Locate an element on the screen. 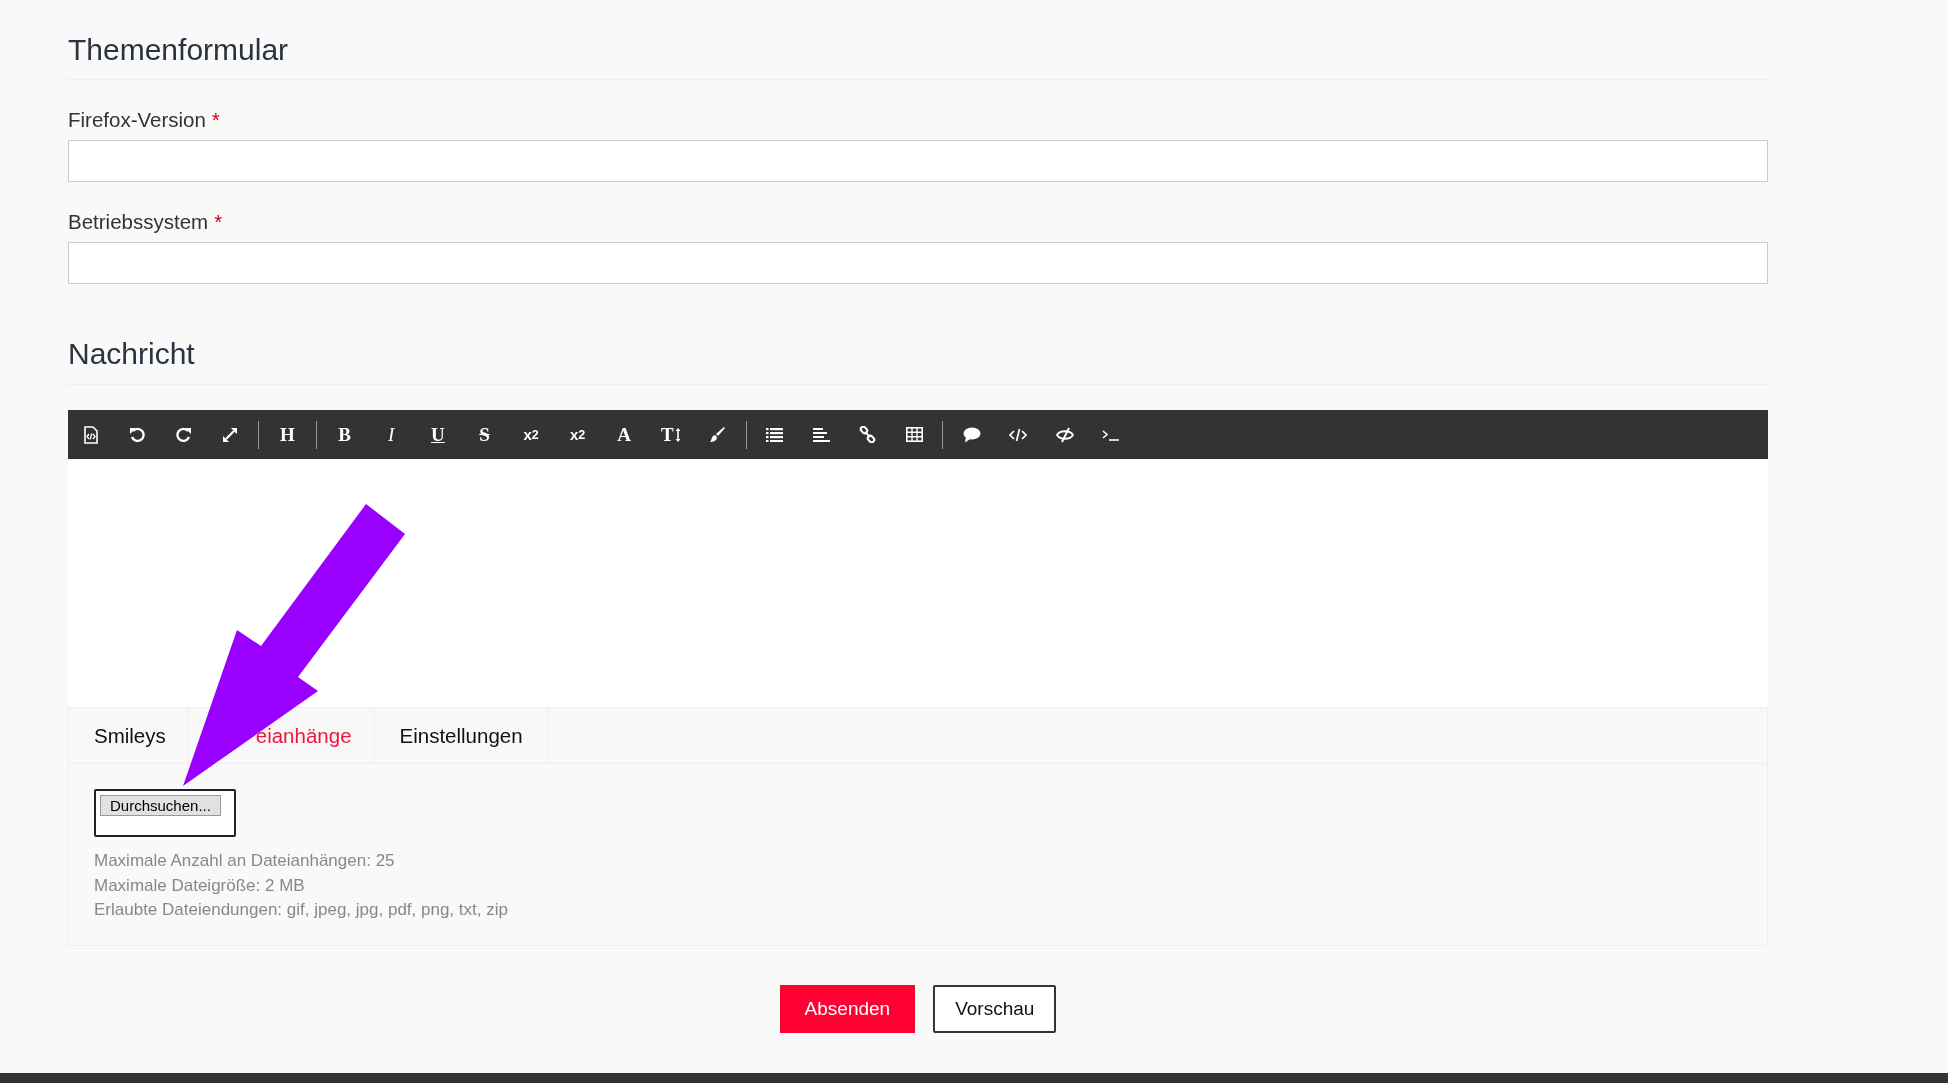 The width and height of the screenshot is (1948, 1083). underline-button: U is located at coordinates (438, 434).